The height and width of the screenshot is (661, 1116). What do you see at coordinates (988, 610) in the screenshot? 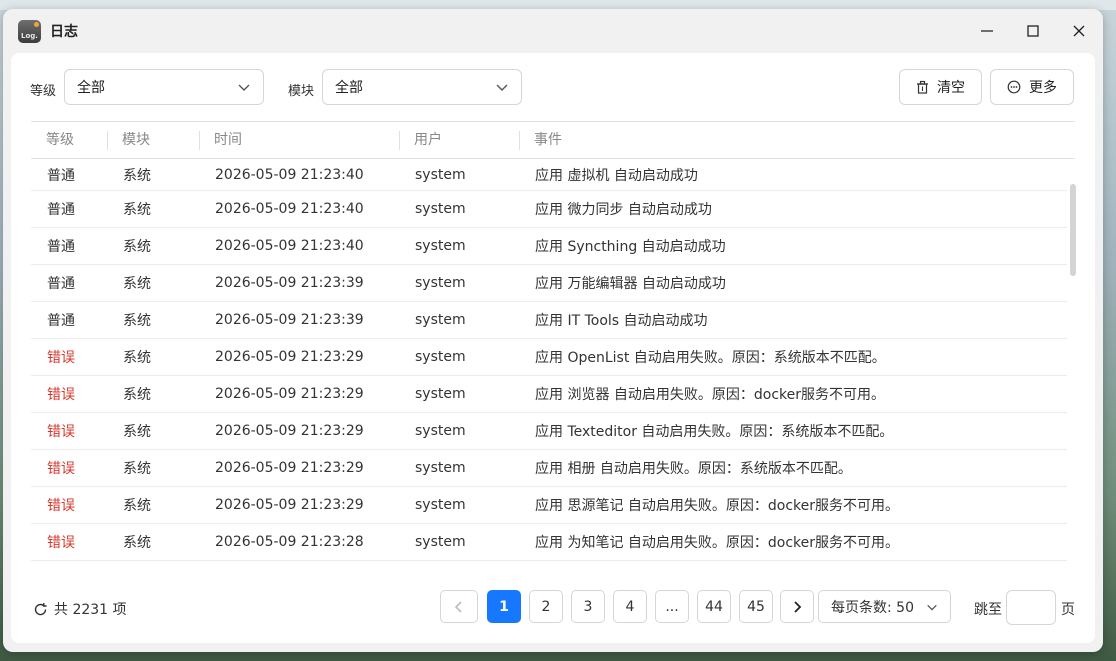
I see `jump-to-label: 跳至` at bounding box center [988, 610].